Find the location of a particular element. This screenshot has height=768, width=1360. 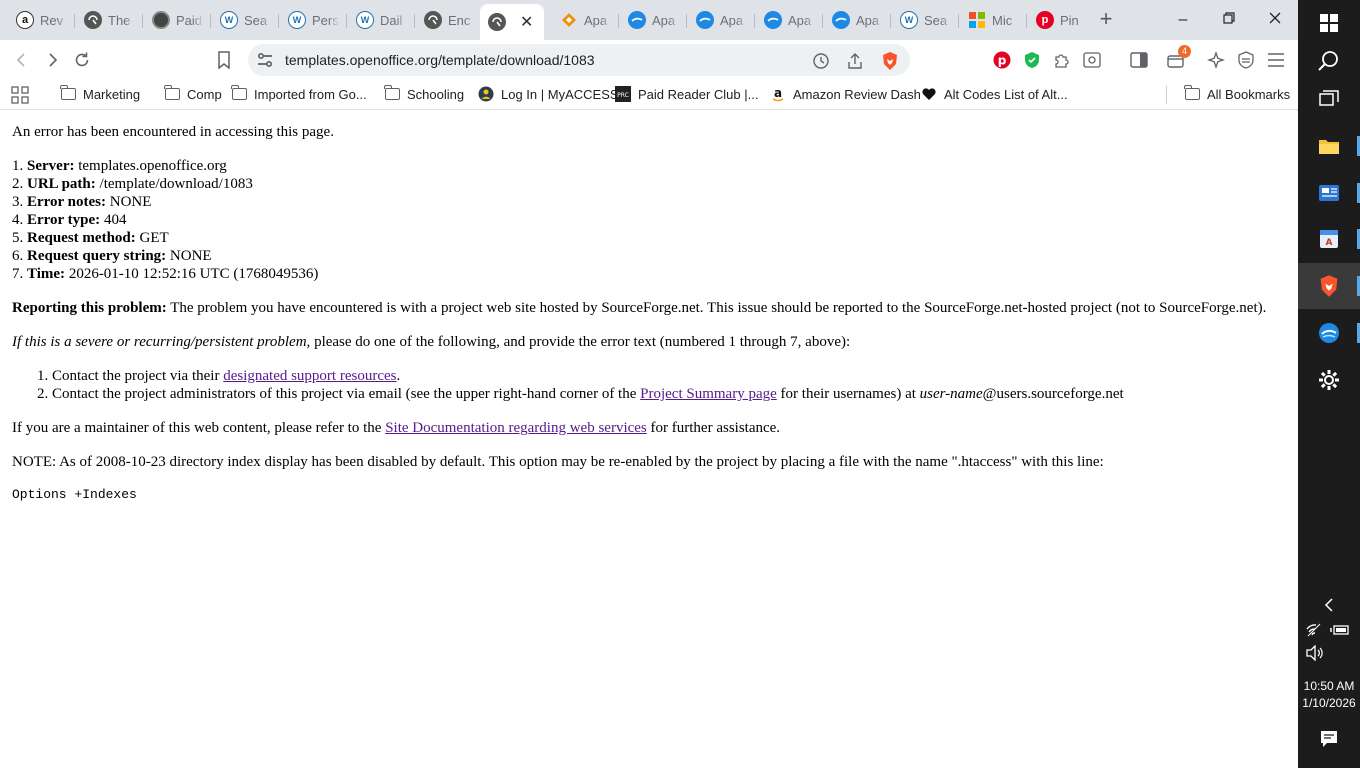

browser-tab: p Pin is located at coordinates (1060, 20).